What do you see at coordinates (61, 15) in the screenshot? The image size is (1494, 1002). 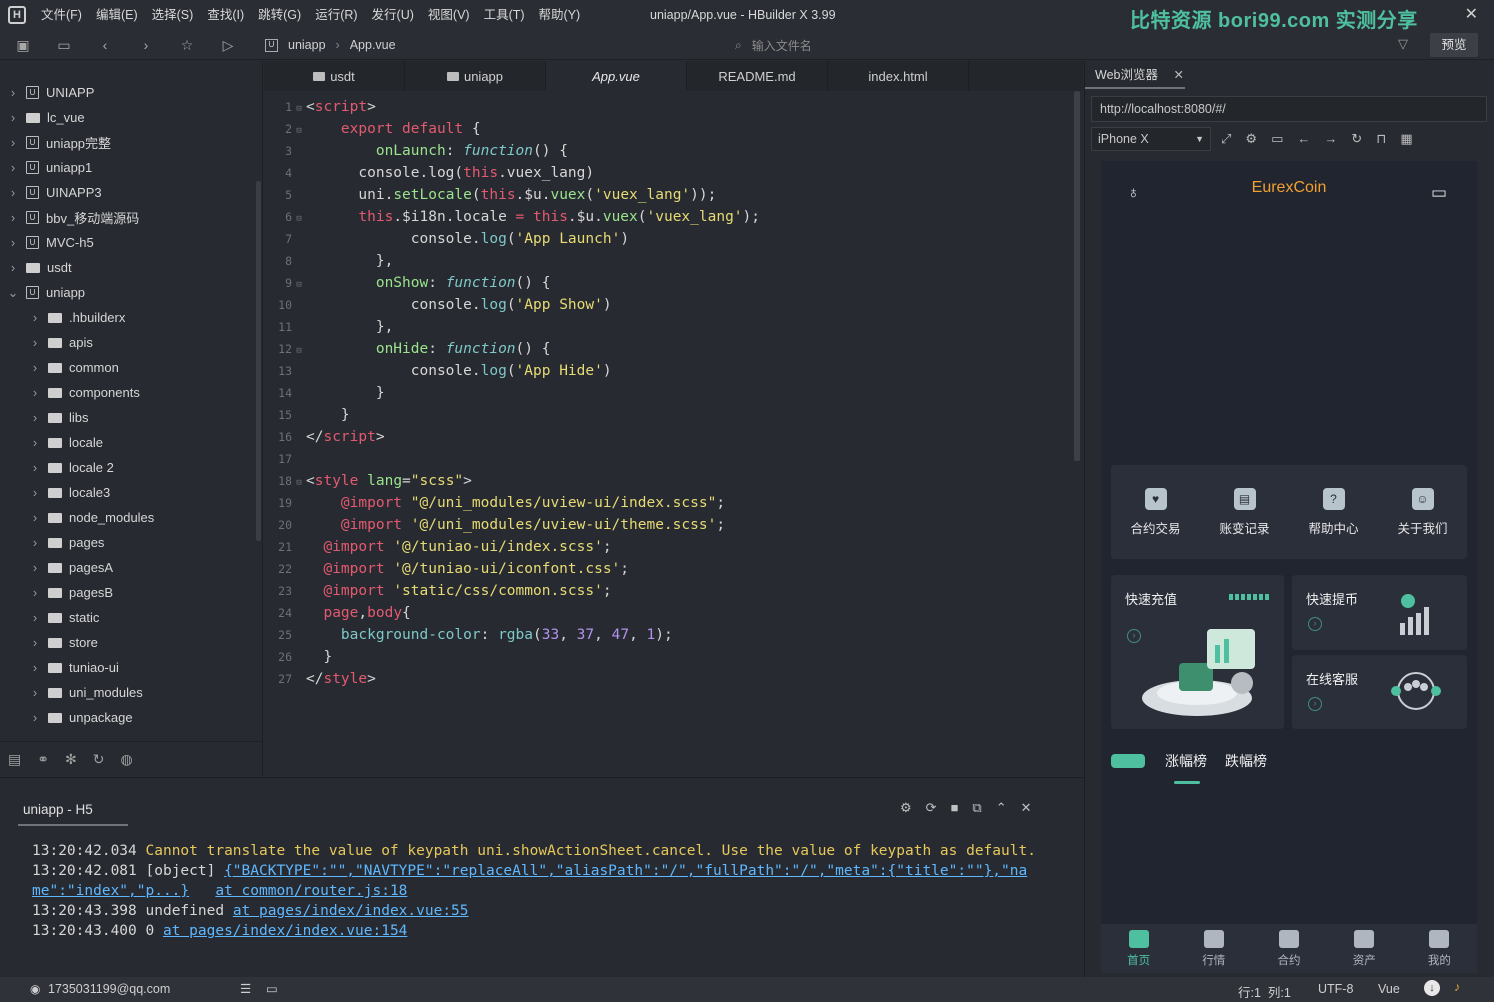 I see `menu-item: 文件(F)` at bounding box center [61, 15].